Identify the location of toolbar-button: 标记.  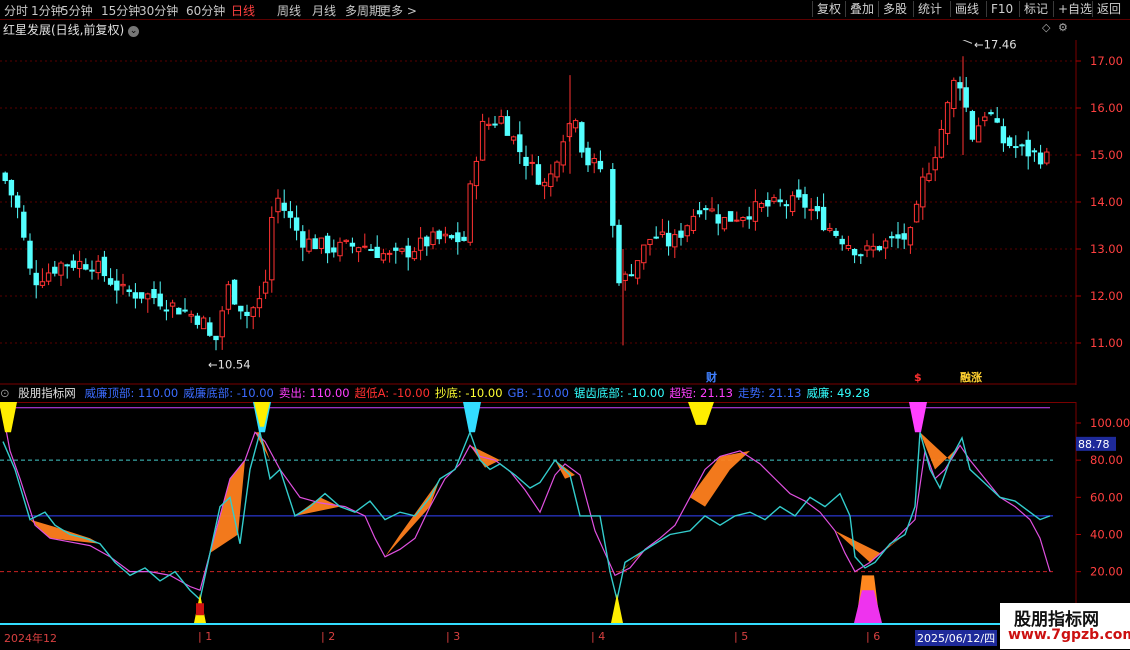
(1035, 9).